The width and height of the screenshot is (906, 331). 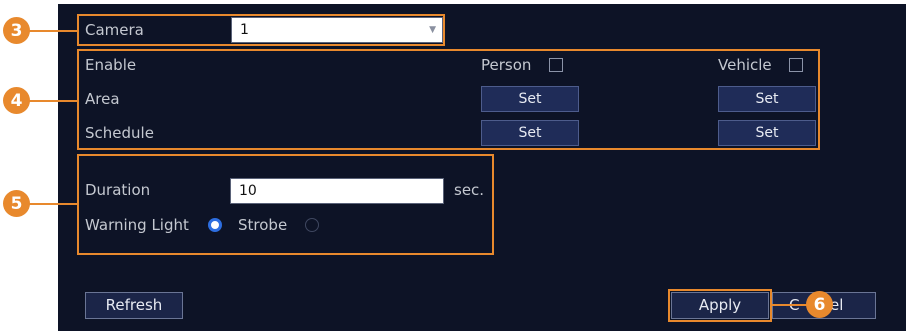 What do you see at coordinates (312, 225) in the screenshot?
I see `strobe-radio` at bounding box center [312, 225].